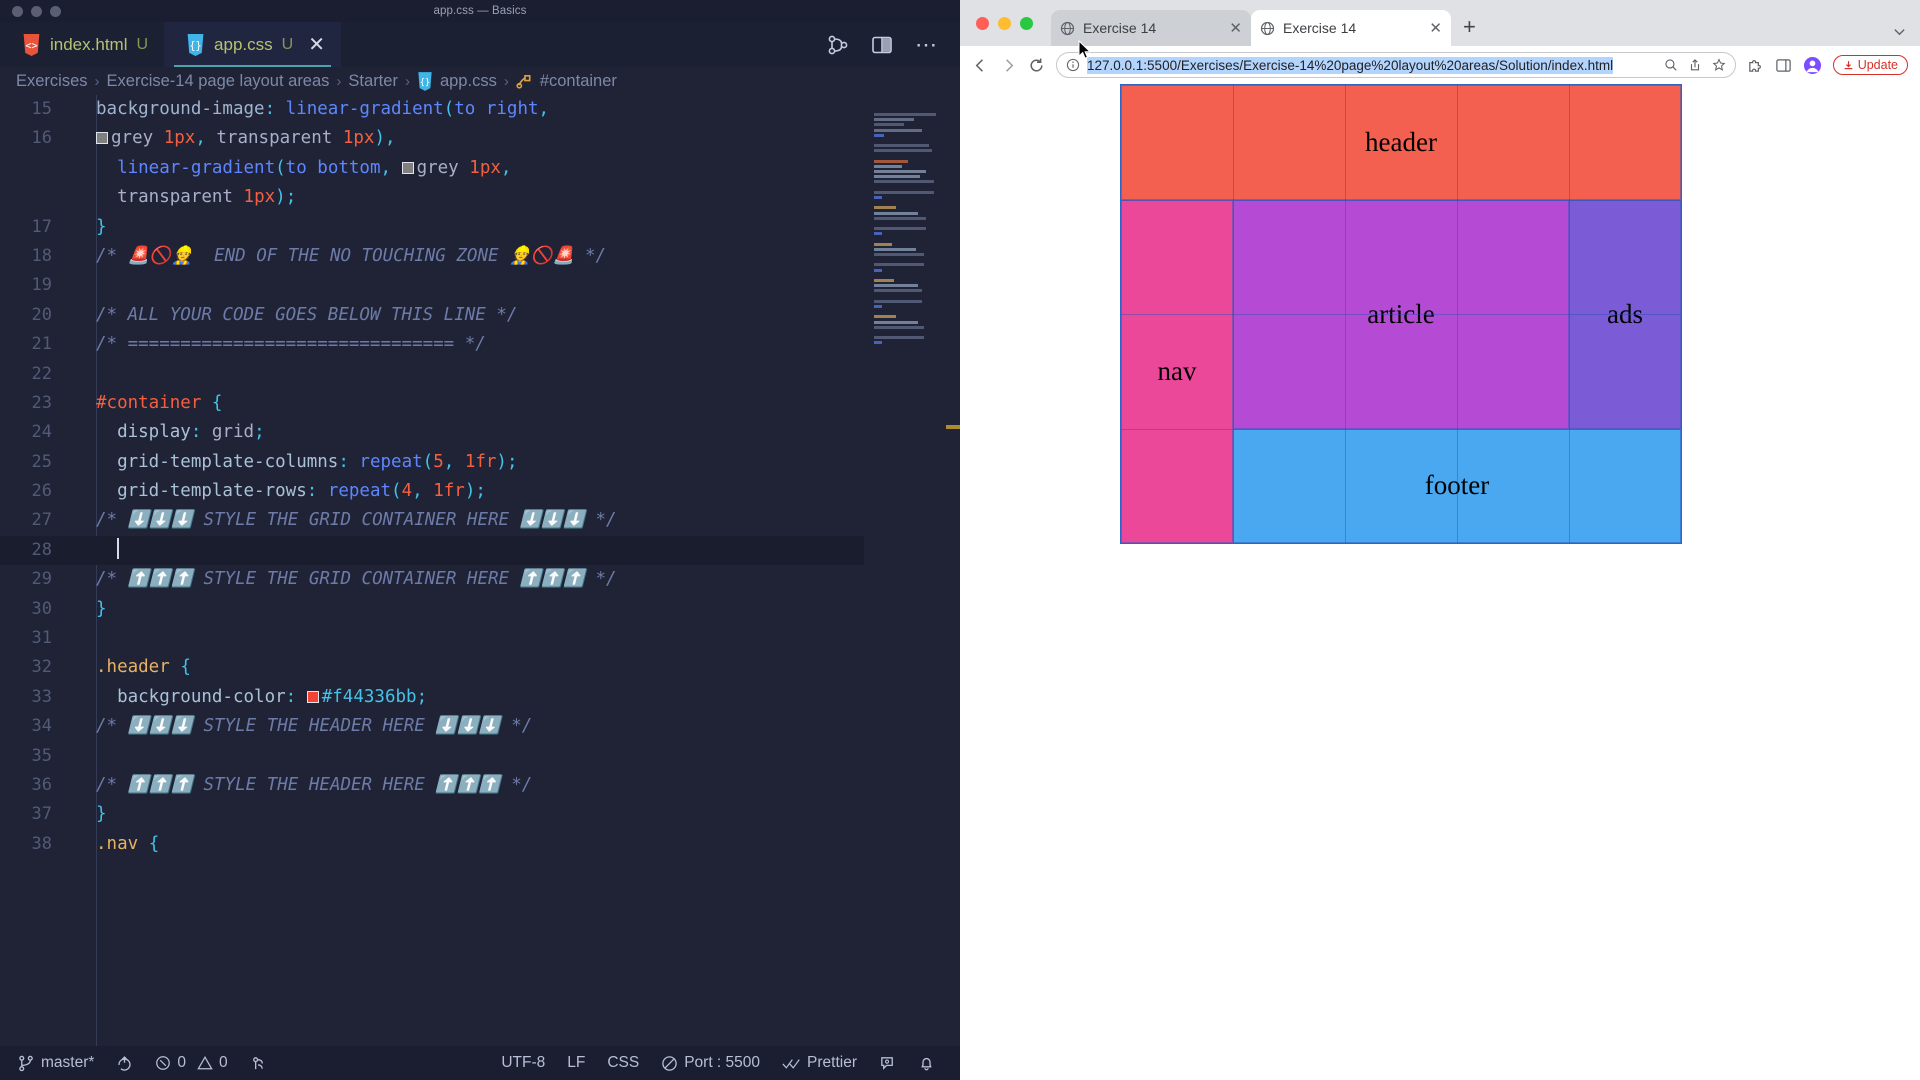 Image resolution: width=1920 pixels, height=1080 pixels. What do you see at coordinates (517, 168) in the screenshot?
I see `line-content: linear-gradient(to bottom, grey 1px,` at bounding box center [517, 168].